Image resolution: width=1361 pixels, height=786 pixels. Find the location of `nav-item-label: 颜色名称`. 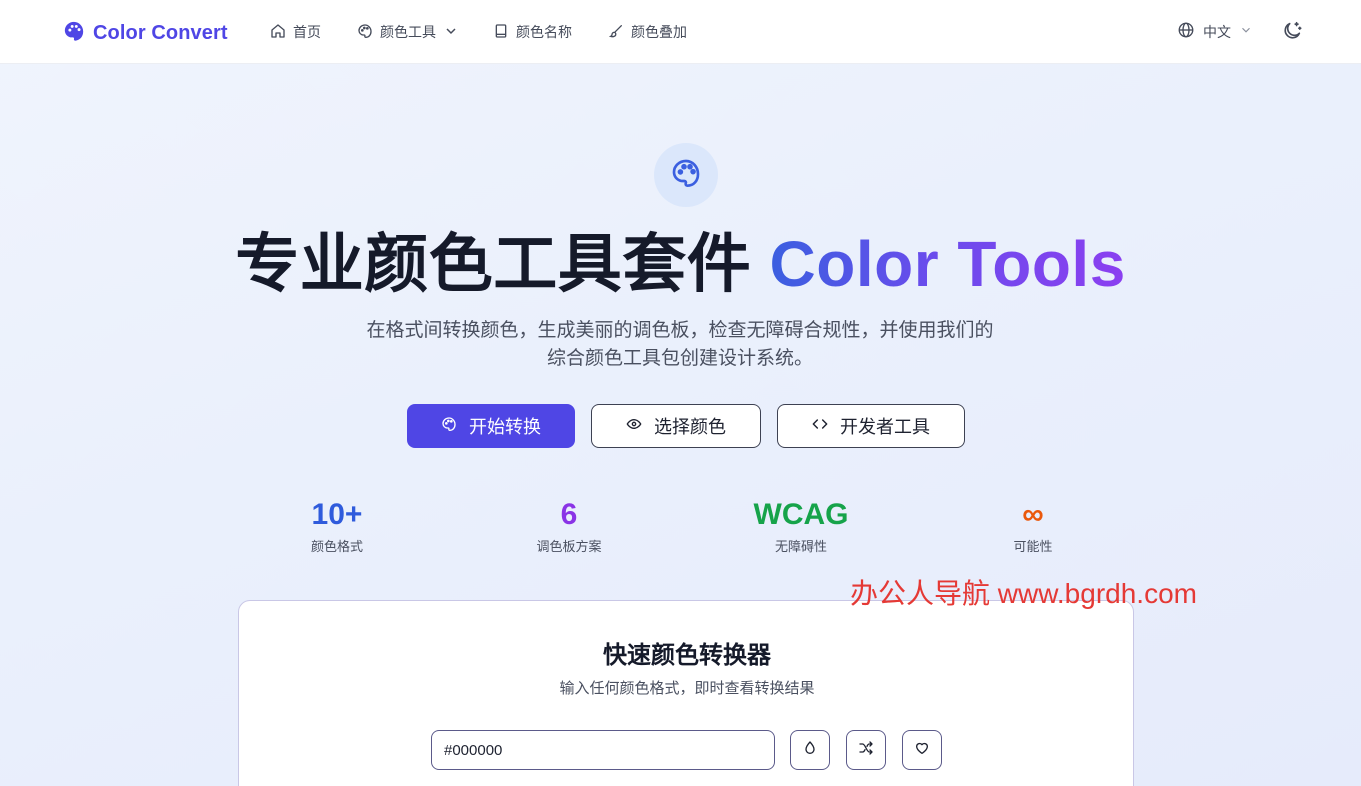

nav-item-label: 颜色名称 is located at coordinates (544, 32).